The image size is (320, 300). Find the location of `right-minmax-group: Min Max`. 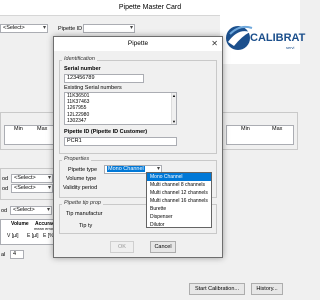

right-minmax-group: Min Max is located at coordinates (260, 131).